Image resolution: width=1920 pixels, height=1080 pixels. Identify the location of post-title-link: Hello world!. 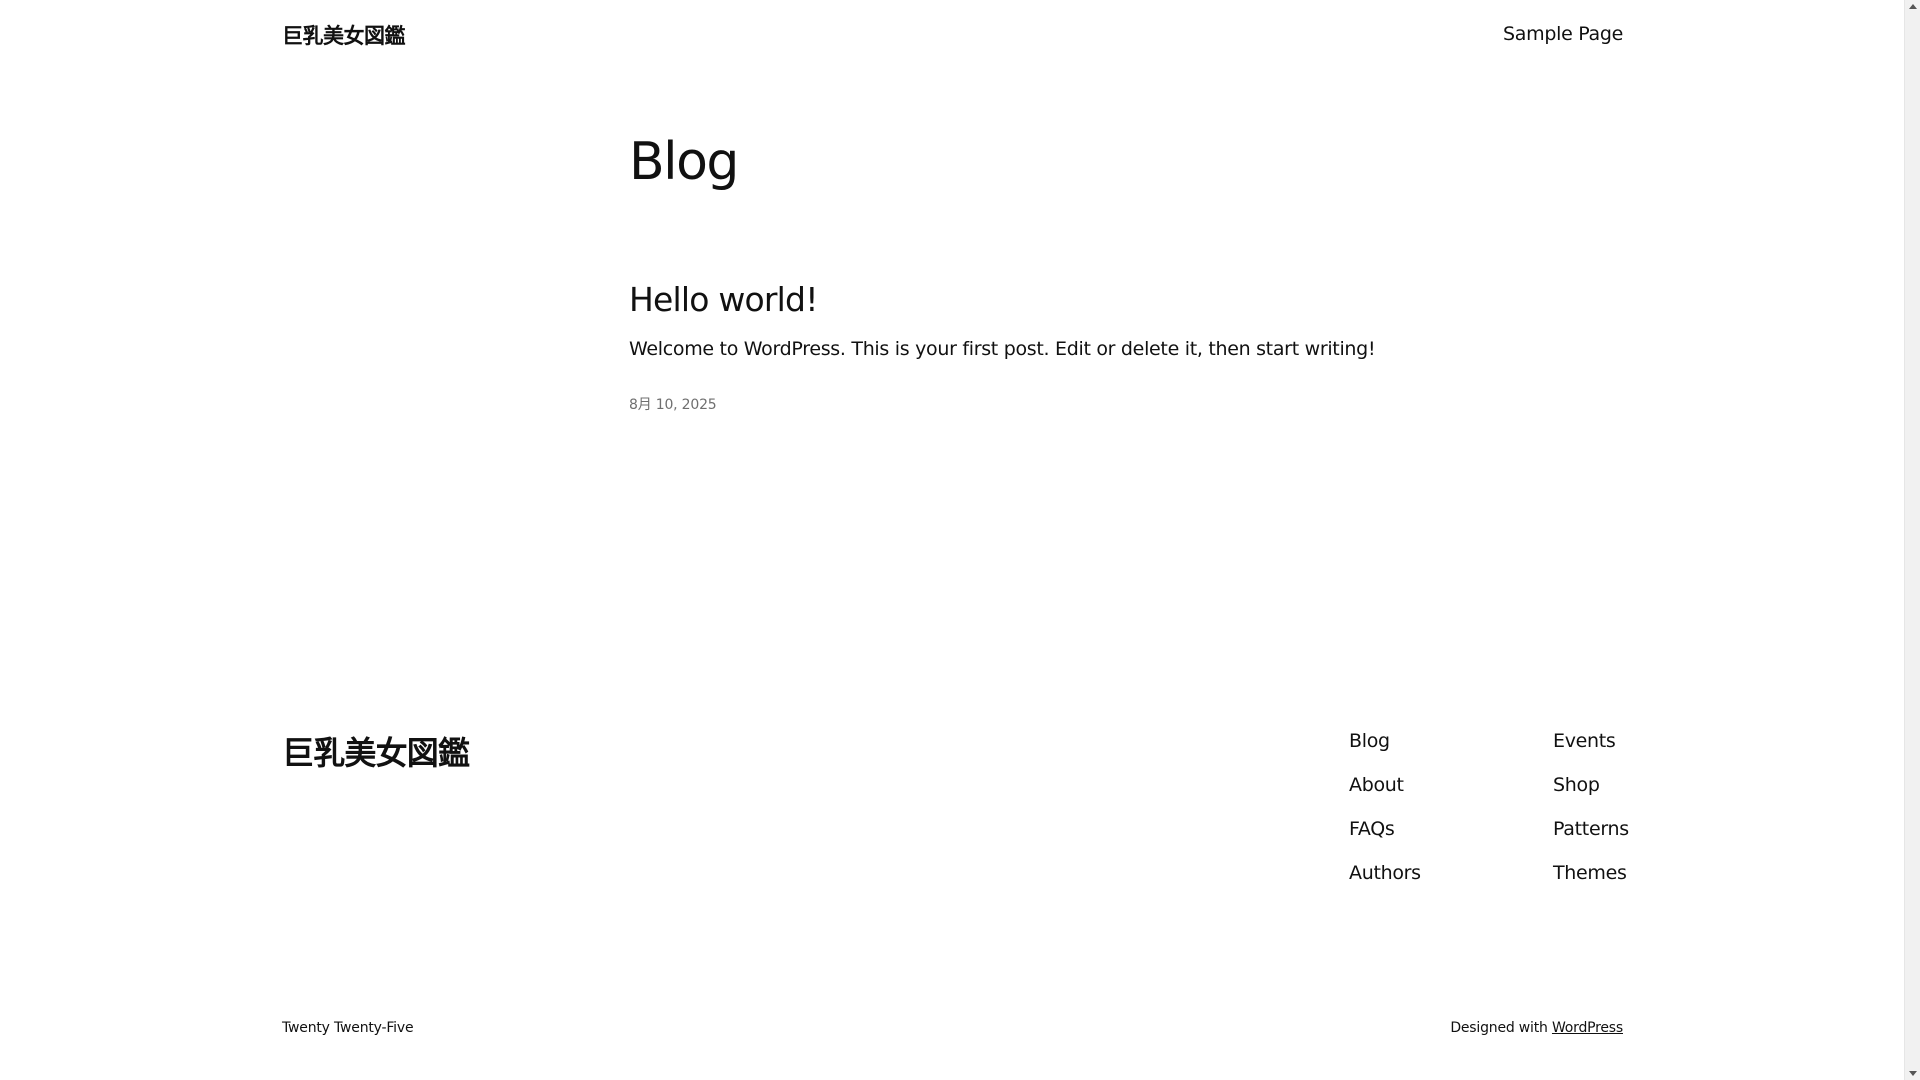
(723, 299).